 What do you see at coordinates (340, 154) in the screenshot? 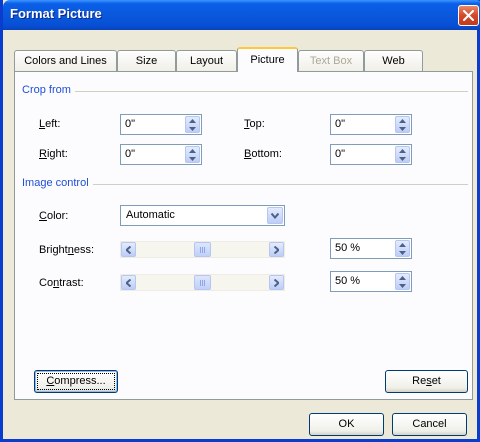
I see `bottom-value: 0"` at bounding box center [340, 154].